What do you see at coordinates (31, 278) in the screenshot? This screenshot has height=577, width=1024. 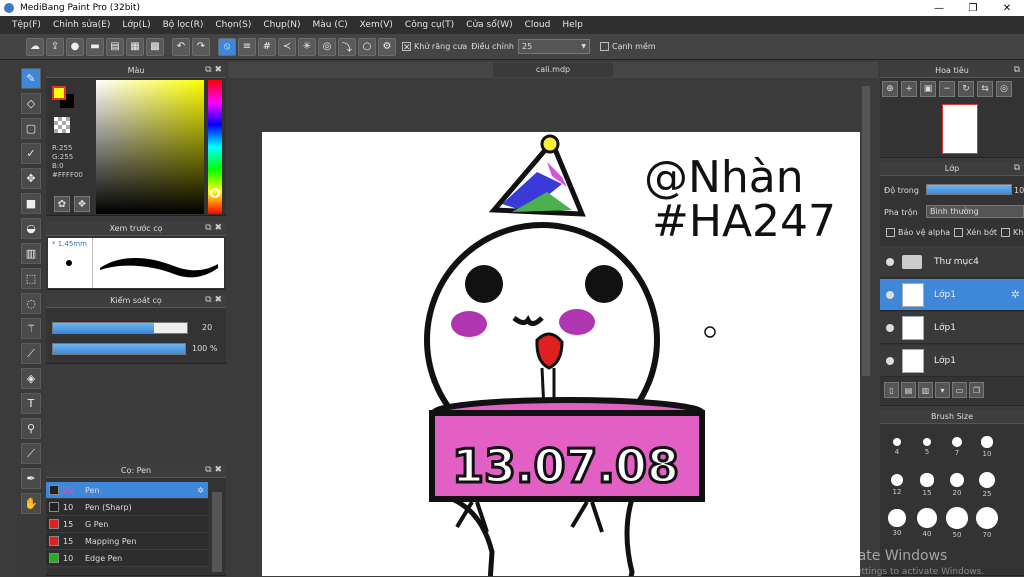 I see `select-rect-tool-icon: ⬚` at bounding box center [31, 278].